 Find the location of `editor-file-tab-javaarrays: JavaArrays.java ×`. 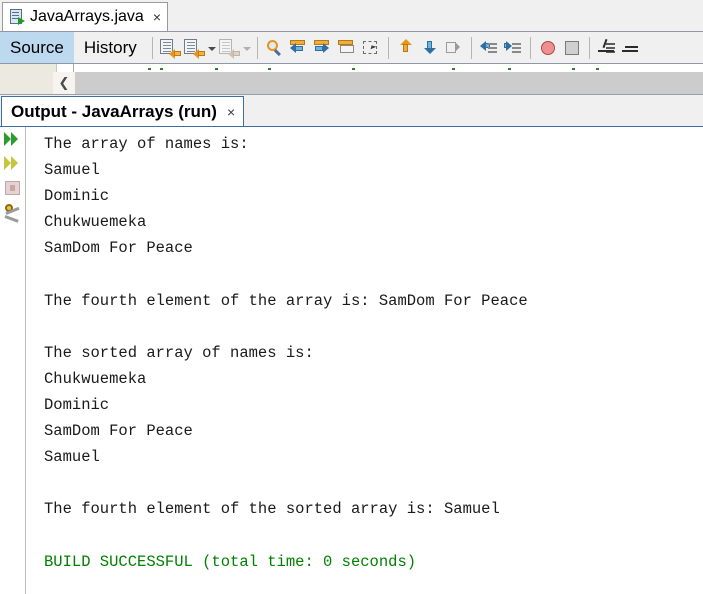

editor-file-tab-javaarrays: JavaArrays.java × is located at coordinates (85, 16).